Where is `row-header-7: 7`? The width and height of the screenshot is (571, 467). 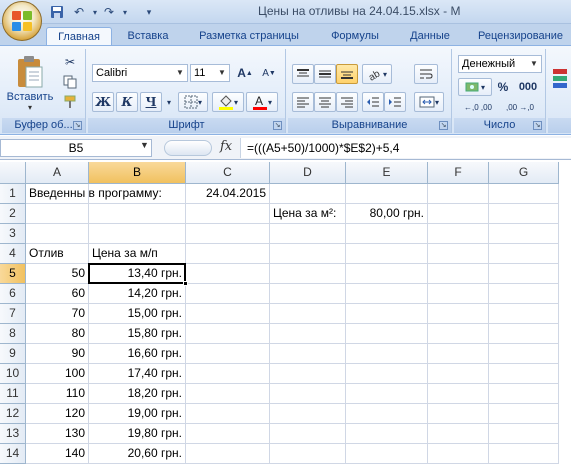 row-header-7: 7 is located at coordinates (13, 314).